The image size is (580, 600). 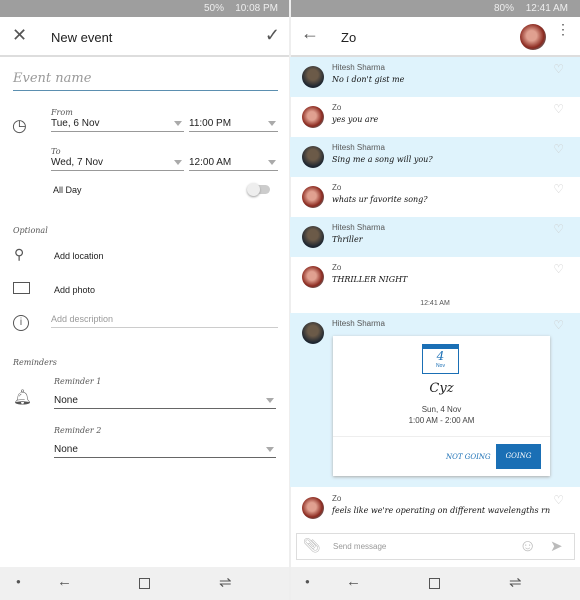 I want to click on calendar-icon: 4 Nov, so click(x=440, y=359).